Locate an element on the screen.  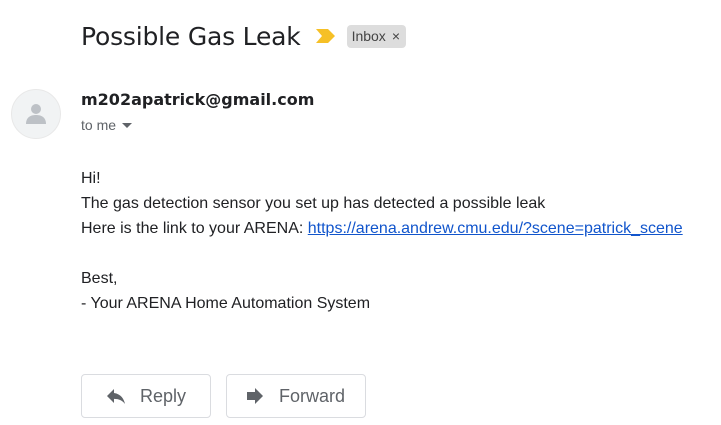
sender-email: m202apatrick@gmail.com is located at coordinates (198, 99).